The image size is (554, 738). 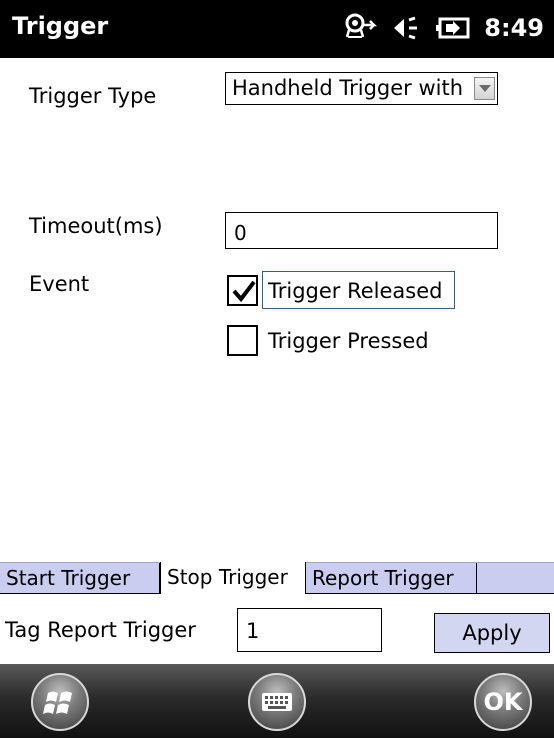 I want to click on tab-start-trigger: Start Trigger, so click(x=80, y=578).